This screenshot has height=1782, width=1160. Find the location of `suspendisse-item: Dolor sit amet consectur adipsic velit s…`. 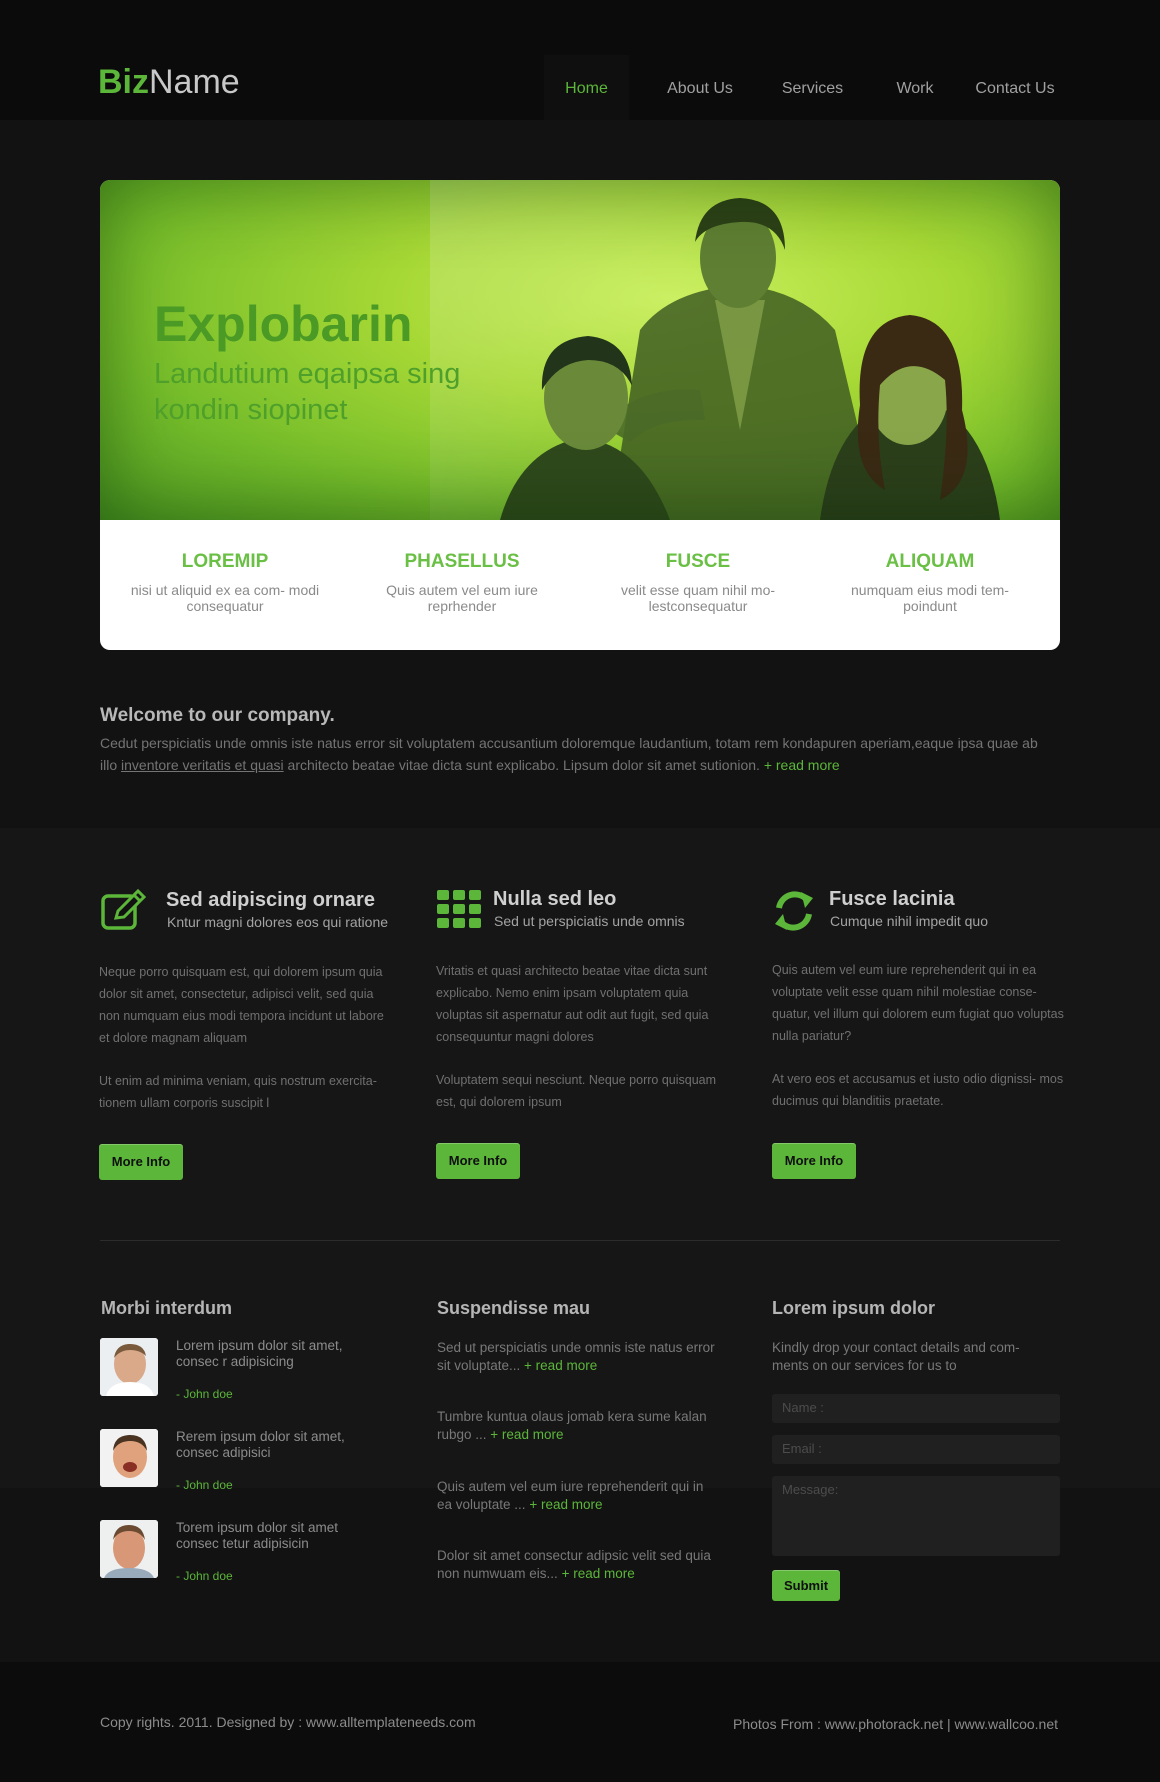

suspendisse-item: Dolor sit amet consectur adipsic velit s… is located at coordinates (577, 1565).